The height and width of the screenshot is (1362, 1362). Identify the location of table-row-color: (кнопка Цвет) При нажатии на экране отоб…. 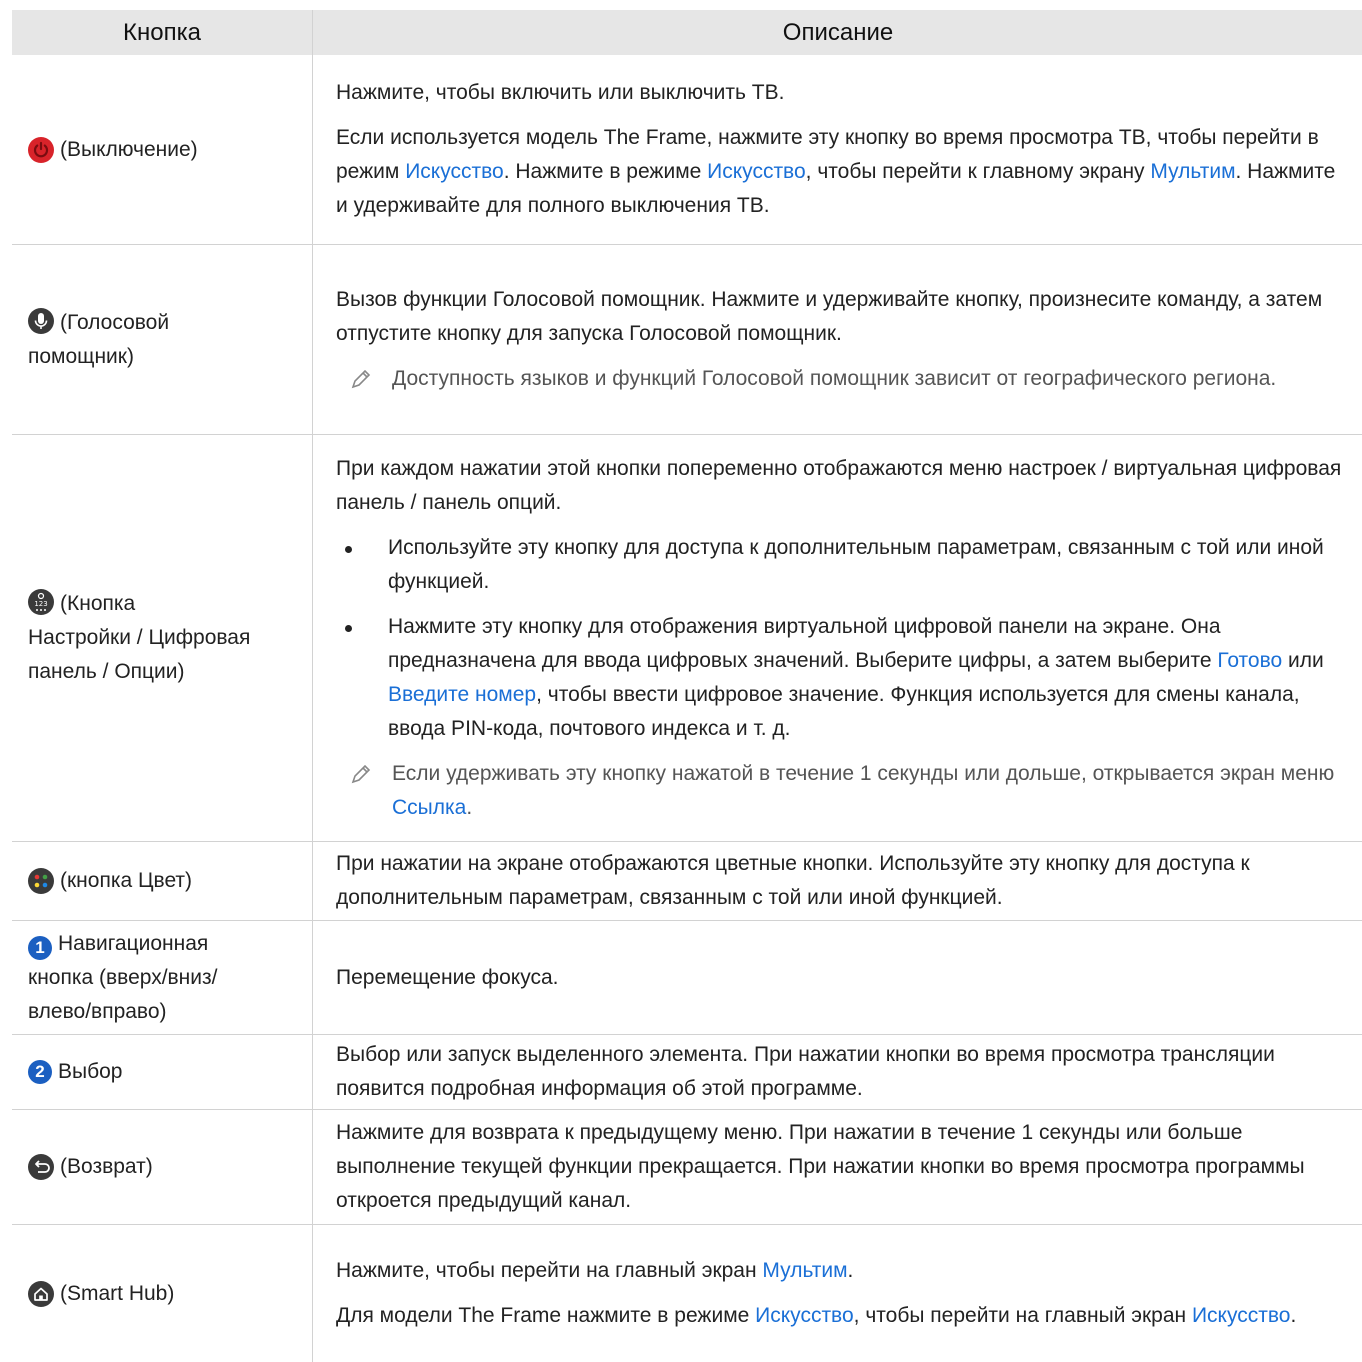
(687, 881).